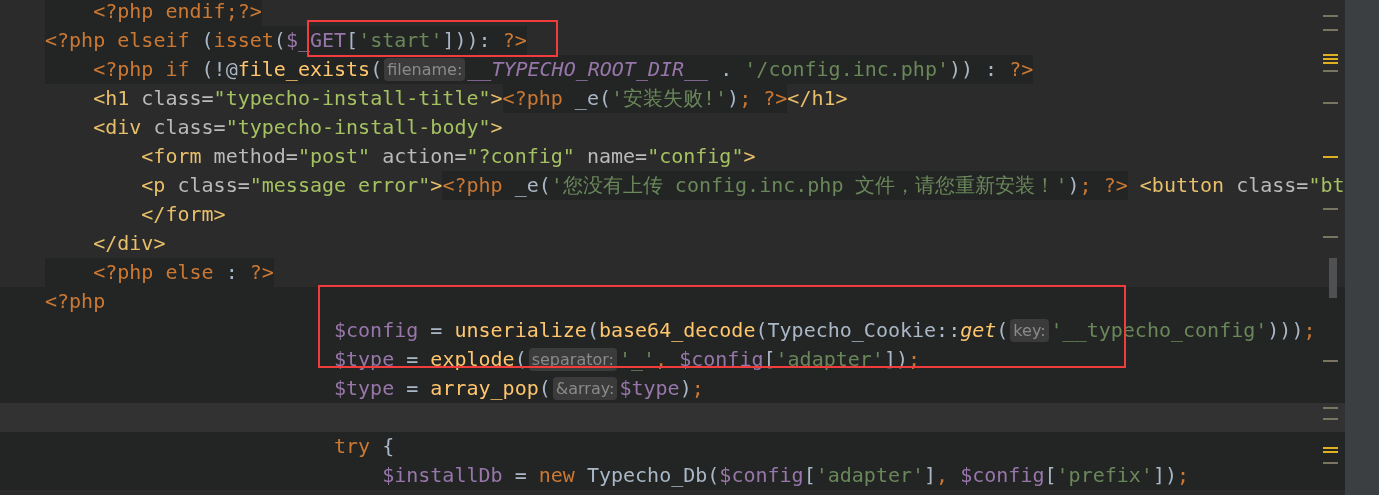  I want to click on code-text: {, so click(388, 446).